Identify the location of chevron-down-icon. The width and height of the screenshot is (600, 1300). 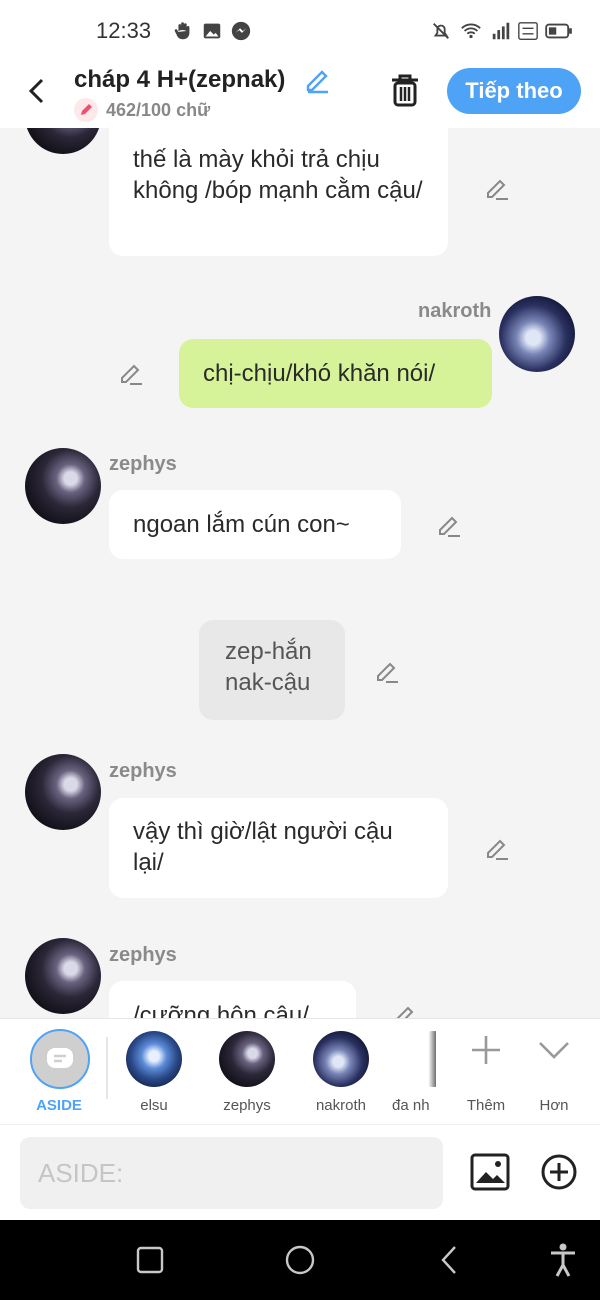
(554, 1050).